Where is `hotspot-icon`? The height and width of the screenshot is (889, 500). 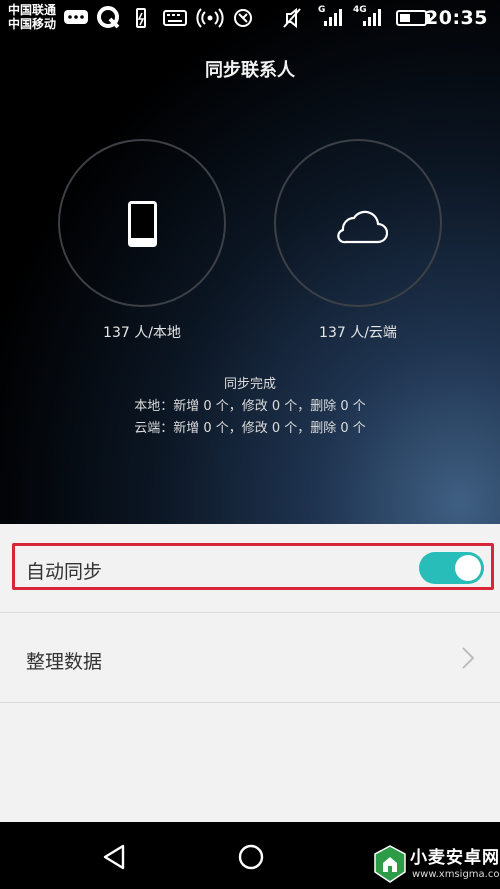
hotspot-icon is located at coordinates (210, 18).